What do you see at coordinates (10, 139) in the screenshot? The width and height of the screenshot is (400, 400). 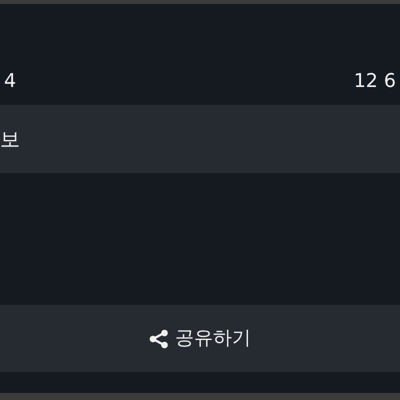 I see `section-title: 보` at bounding box center [10, 139].